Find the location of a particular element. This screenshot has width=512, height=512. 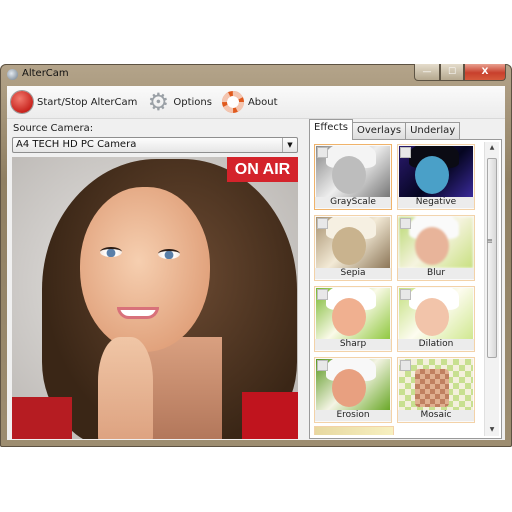

webcam-app-icon is located at coordinates (12, 74).